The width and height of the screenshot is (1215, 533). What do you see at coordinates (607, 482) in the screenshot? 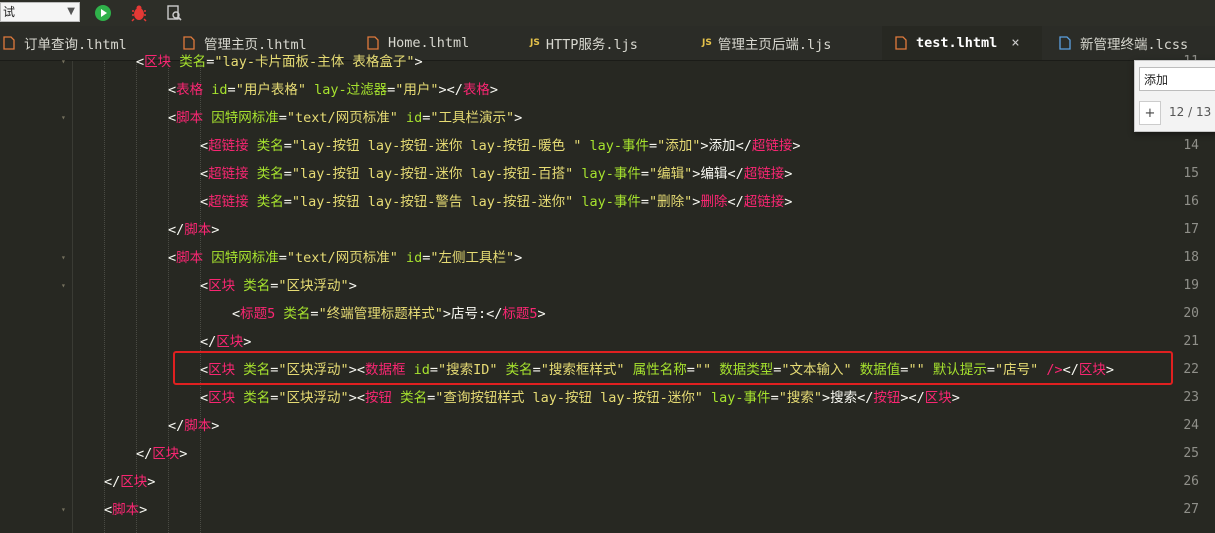
I see `code-line: 26 </区块>` at bounding box center [607, 482].